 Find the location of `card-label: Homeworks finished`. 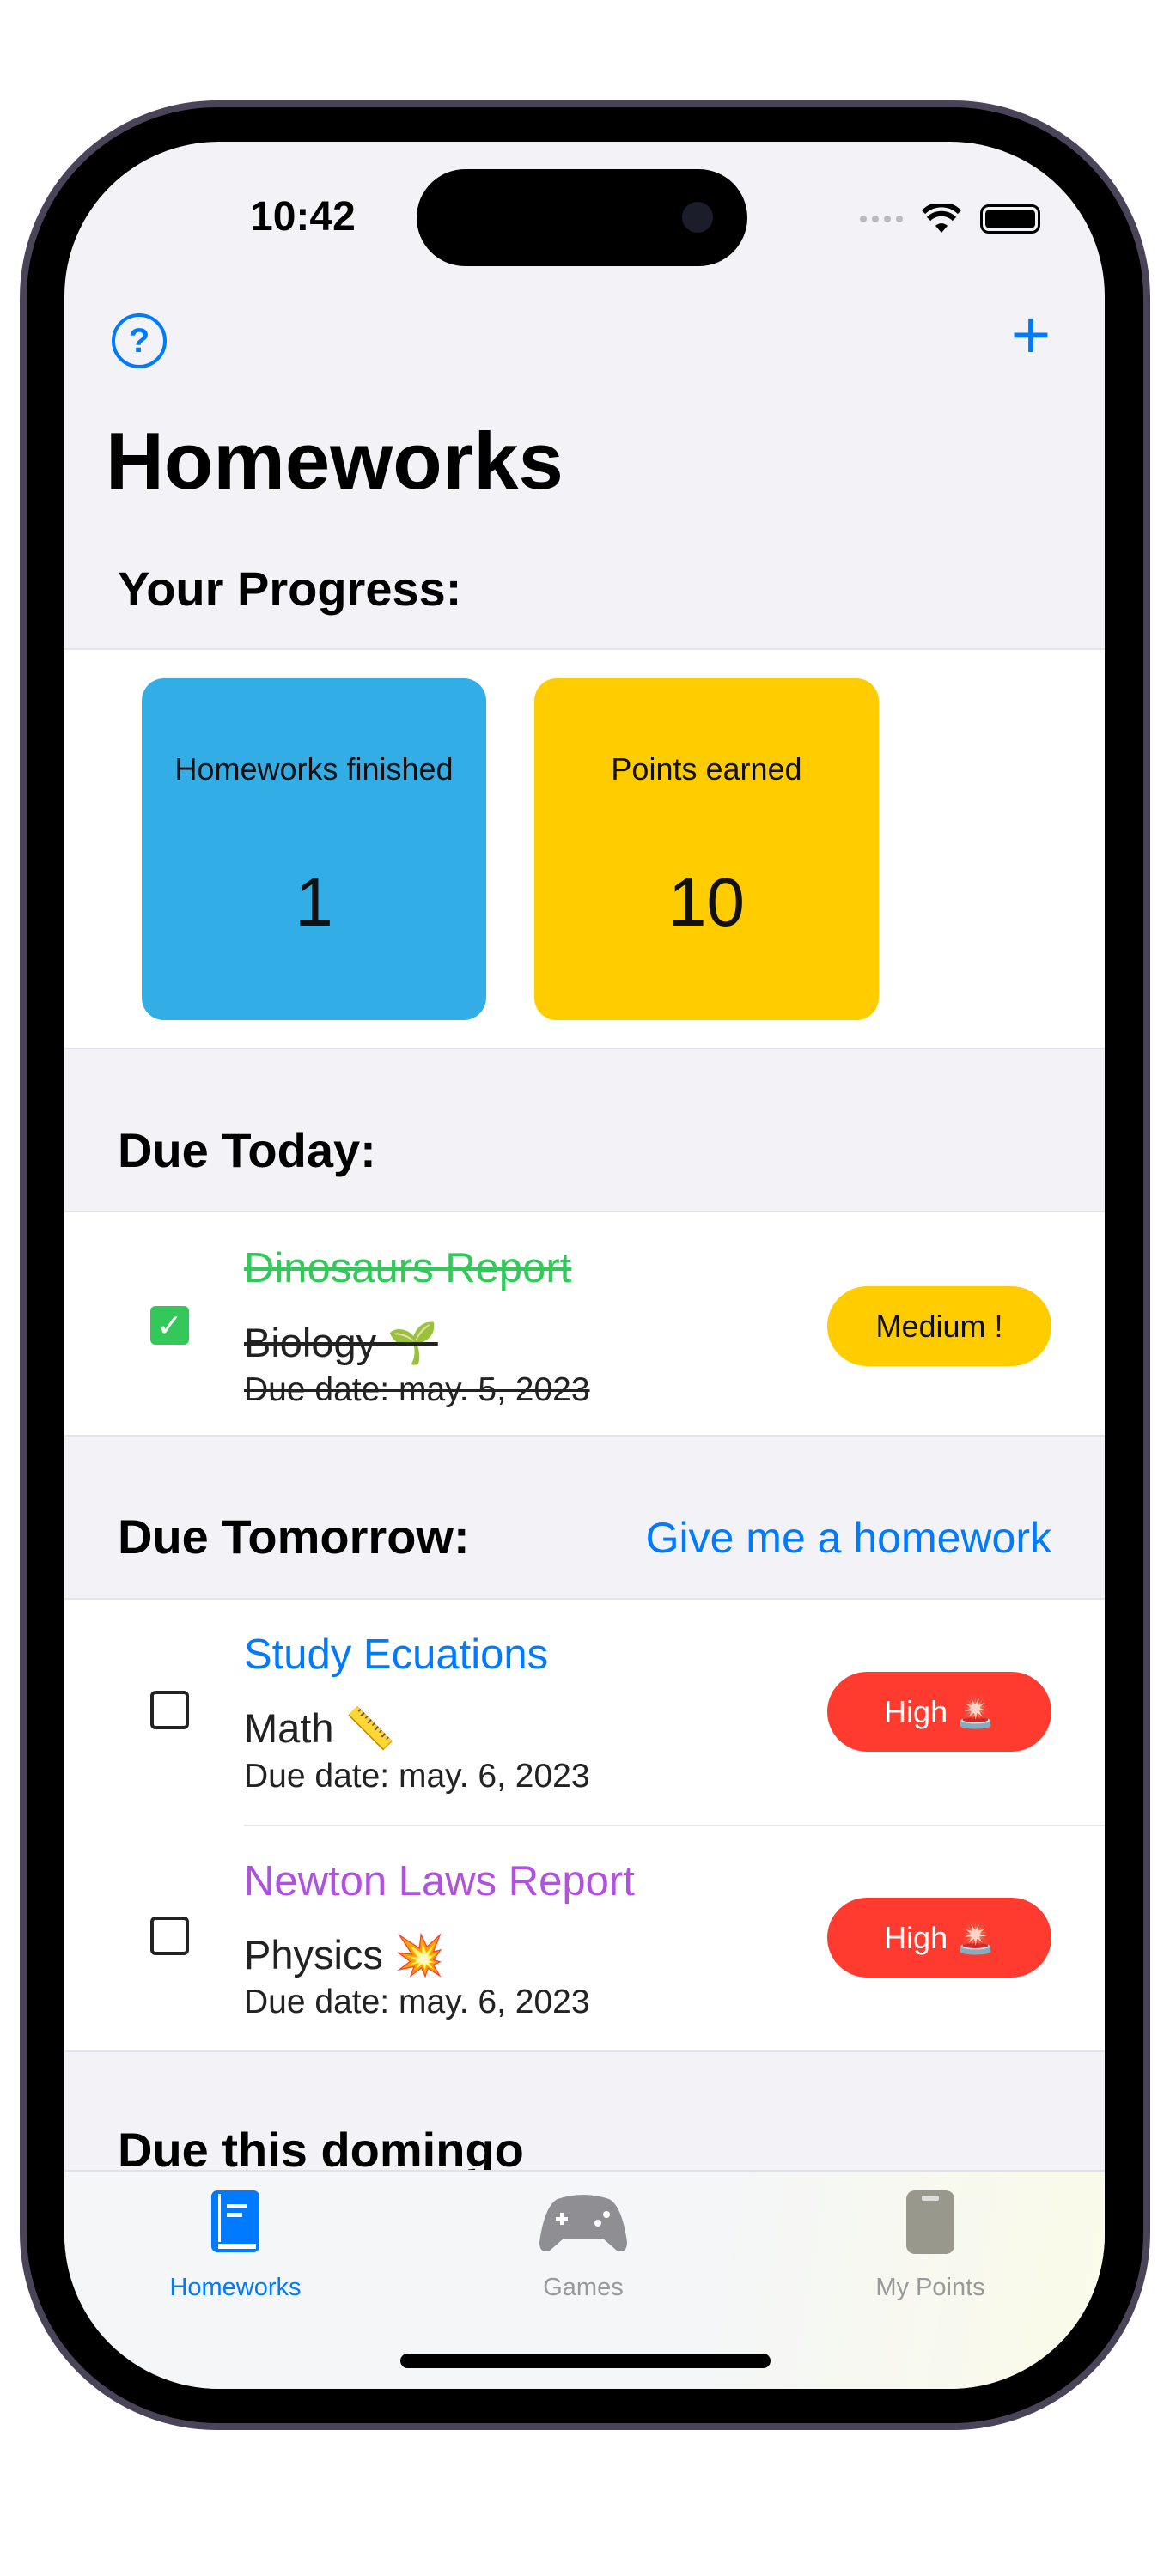

card-label: Homeworks finished is located at coordinates (314, 769).